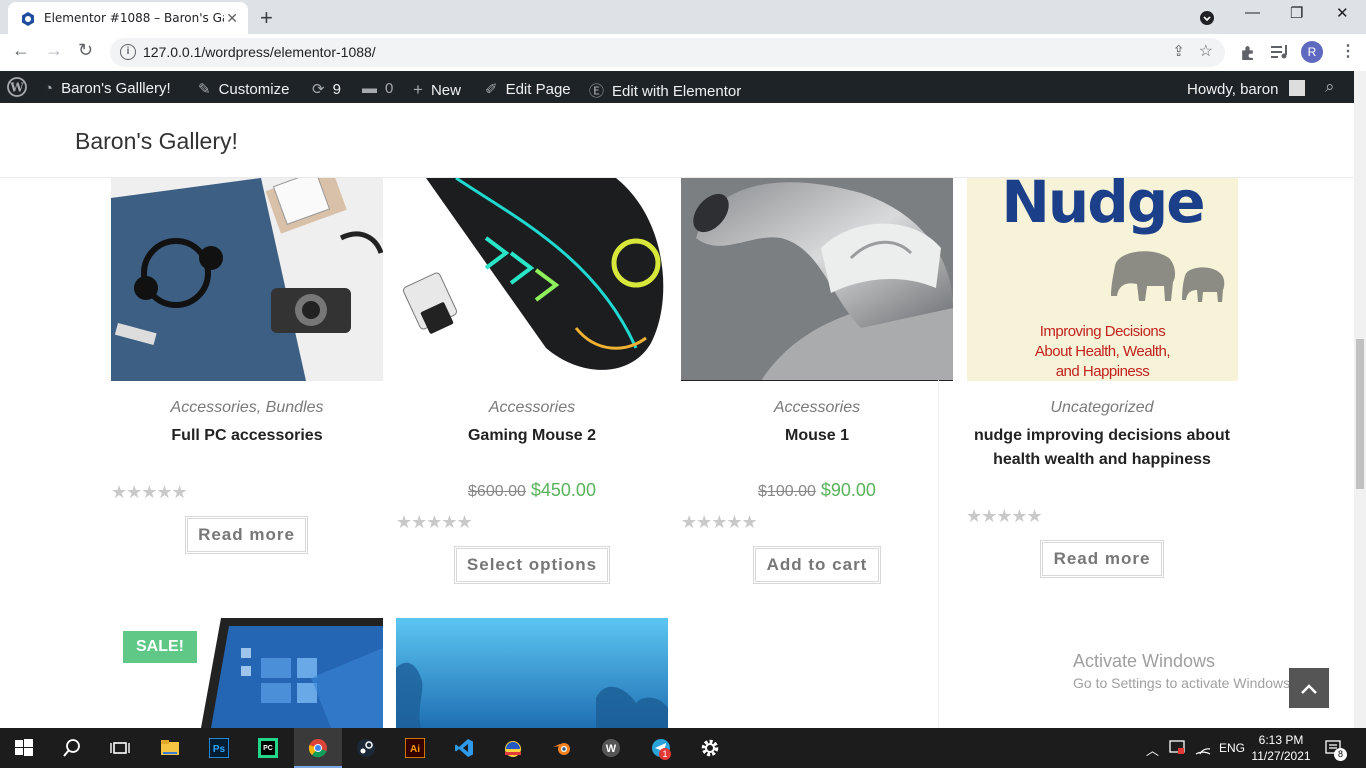 The height and width of the screenshot is (768, 1366). I want to click on select-options-button: Select options, so click(532, 565).